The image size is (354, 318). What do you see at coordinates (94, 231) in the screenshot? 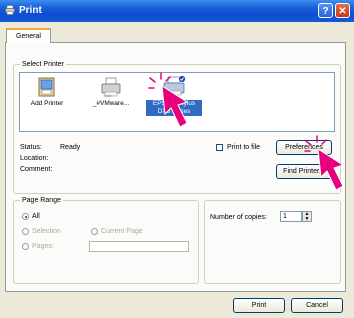
I see `radio-current-page` at bounding box center [94, 231].